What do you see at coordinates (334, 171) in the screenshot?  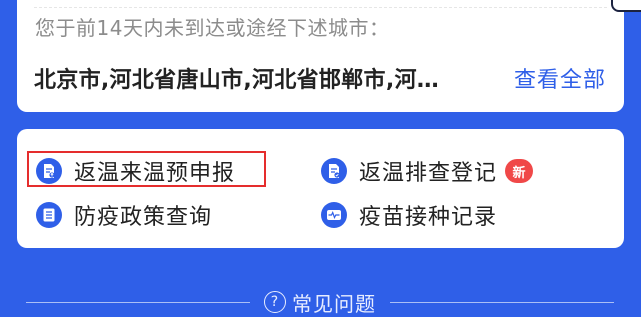 I see `document-check-icon` at bounding box center [334, 171].